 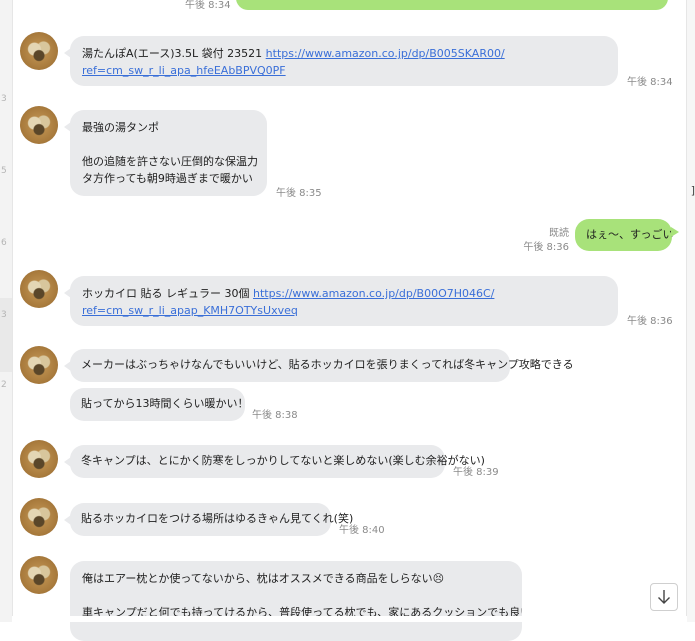 I want to click on scroll-to-bottom-button, so click(x=664, y=597).